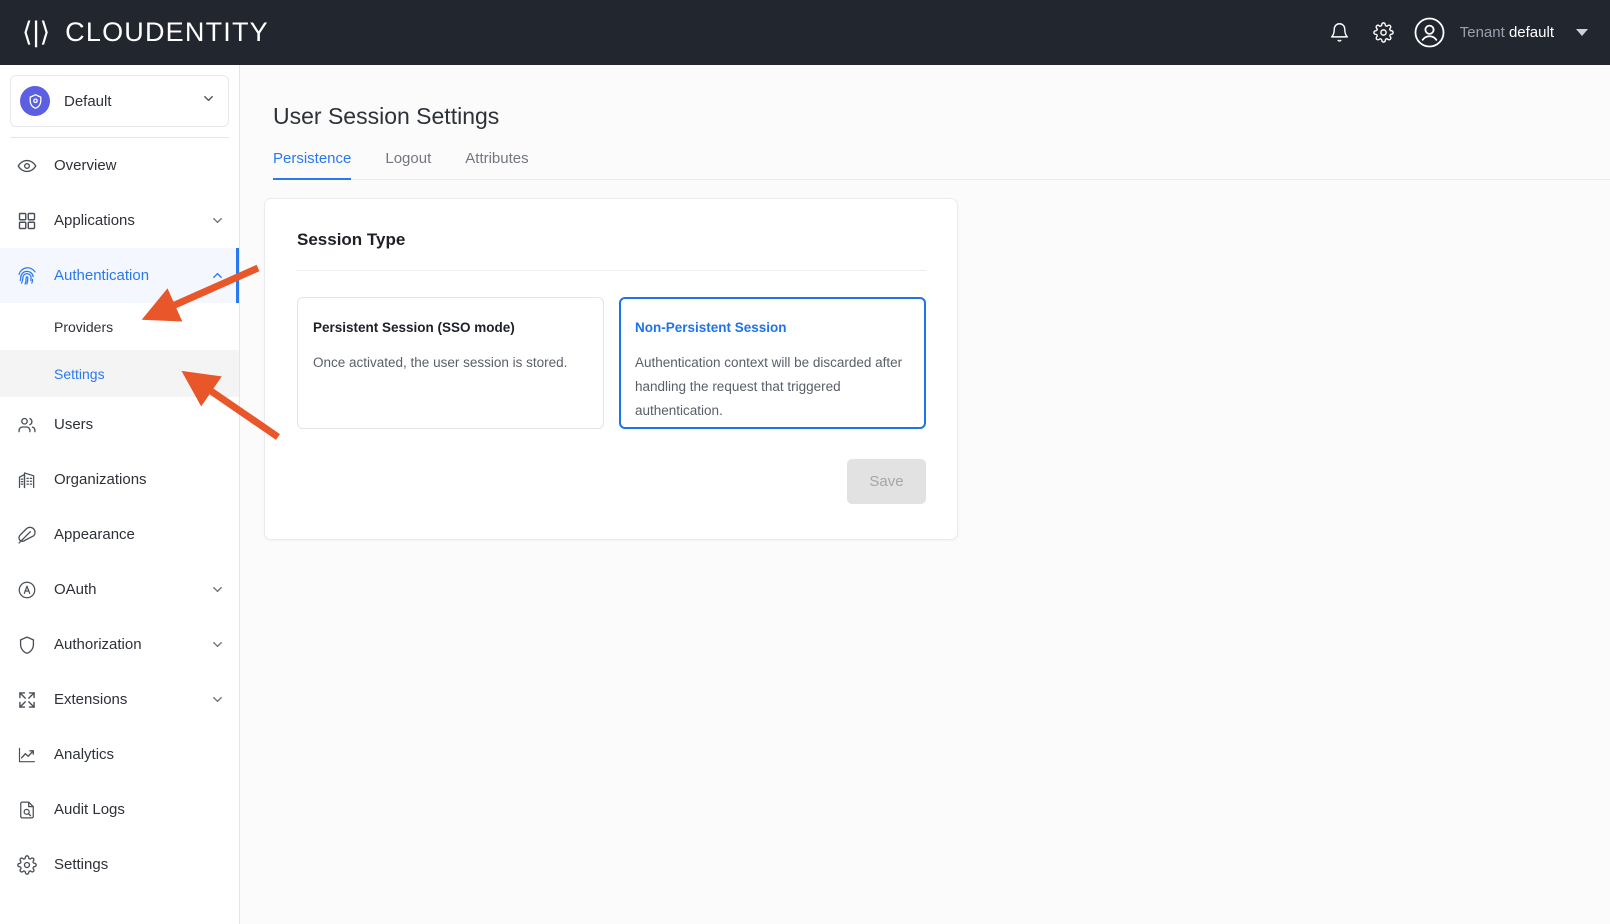  What do you see at coordinates (611, 270) in the screenshot?
I see `card-divider` at bounding box center [611, 270].